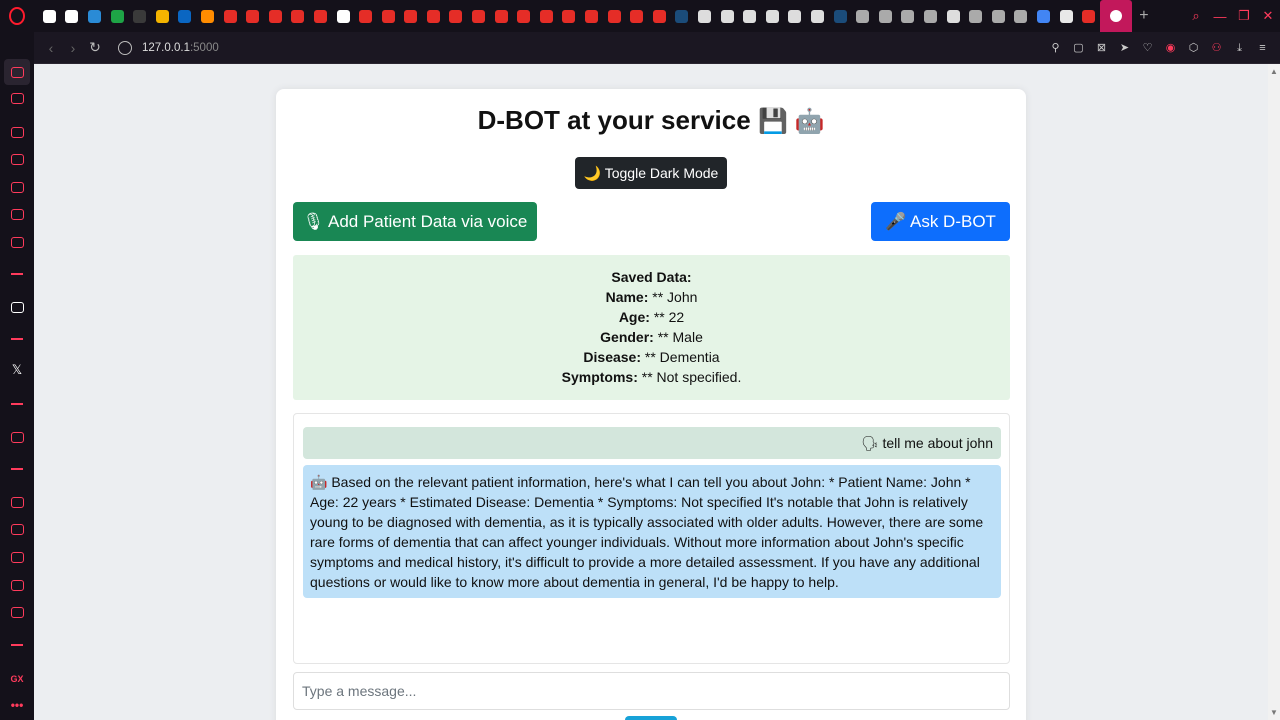 This screenshot has height=720, width=1280. Describe the element at coordinates (73, 48) in the screenshot. I see `forward-icon: ›` at that location.